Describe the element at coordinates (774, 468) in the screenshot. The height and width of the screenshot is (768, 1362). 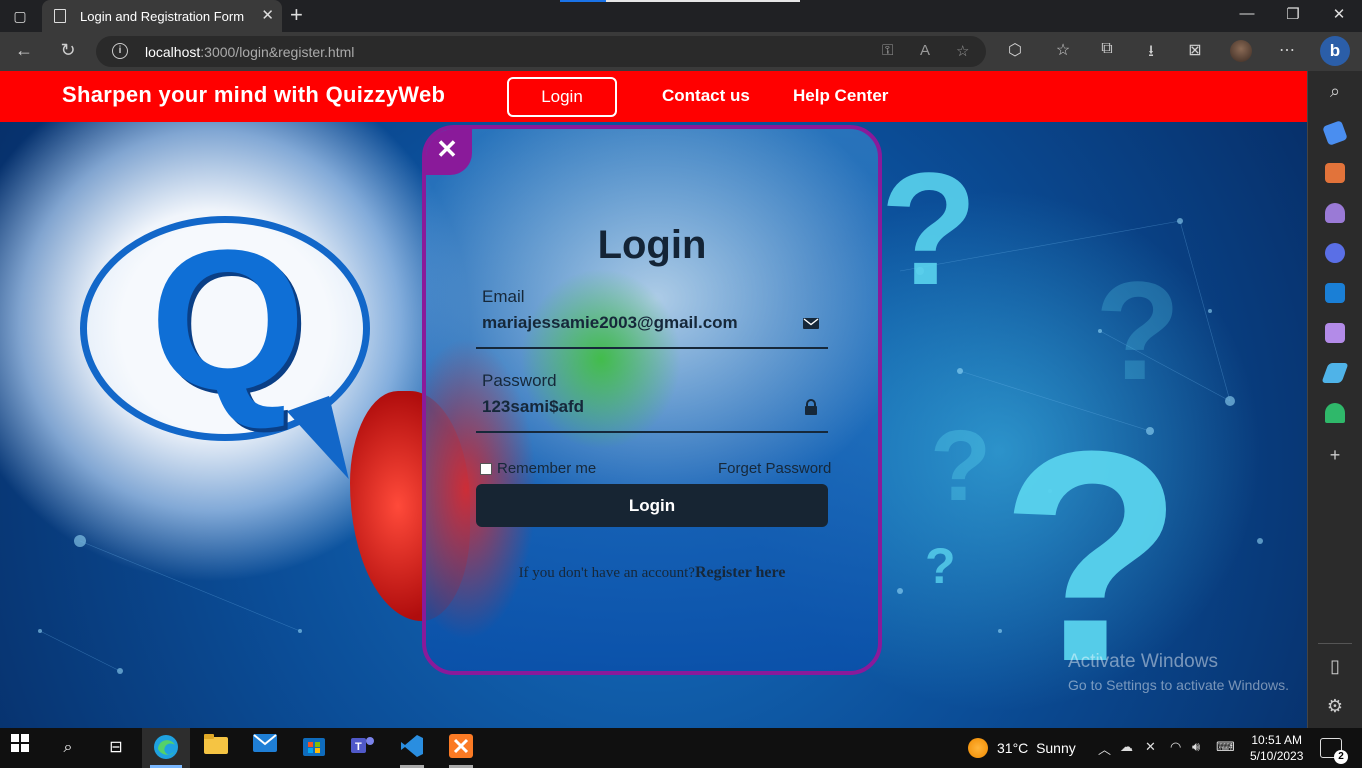
I see `forget-password-link: Forget Password` at that location.